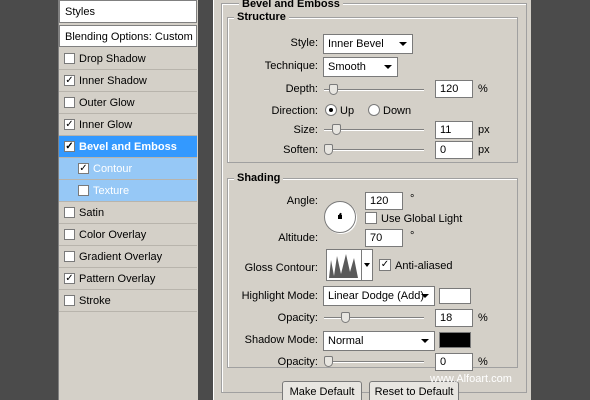 Image resolution: width=590 pixels, height=400 pixels. I want to click on style-item-bevel-and-emboss: ✓ Bevel and Emboss, so click(128, 147).